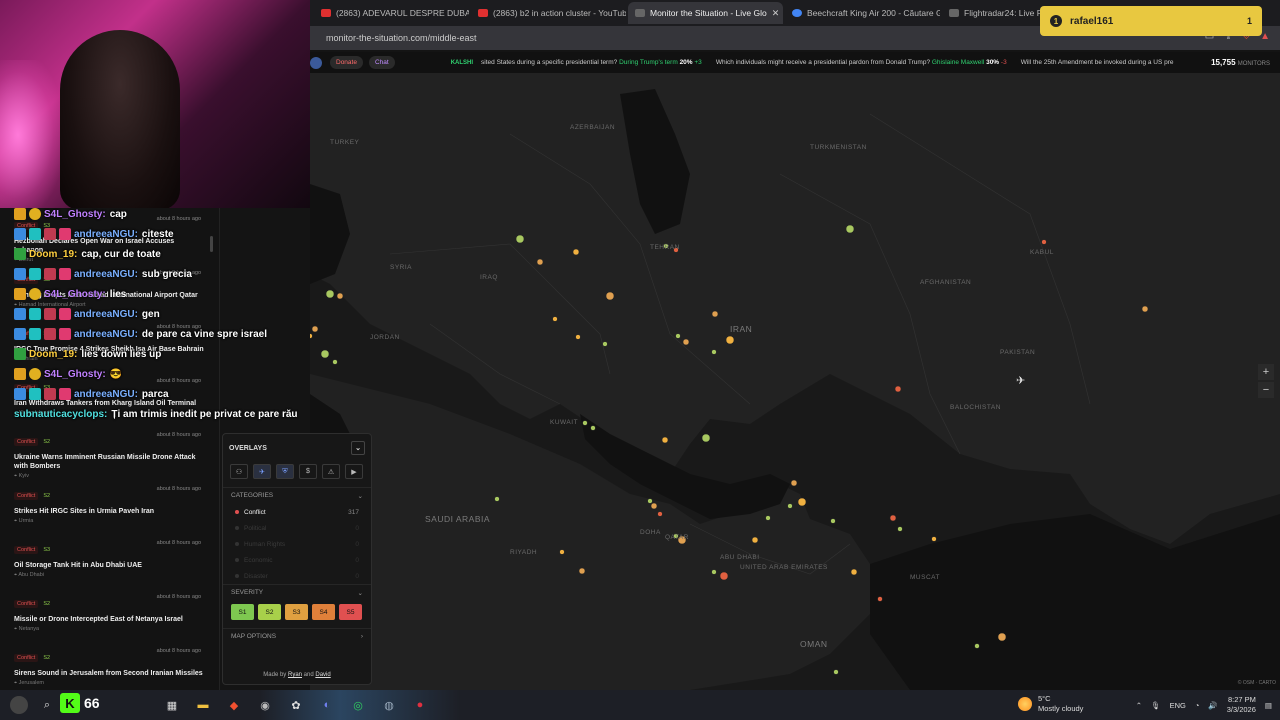 This screenshot has width=1280, height=720. Describe the element at coordinates (362, 636) in the screenshot. I see `chevron-right-icon: ›` at that location.